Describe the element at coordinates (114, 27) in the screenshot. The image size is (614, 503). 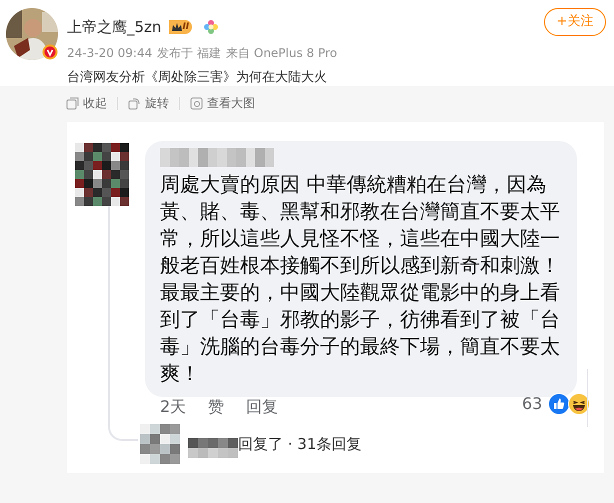
I see `author-name: 上帝之鹰_5zn` at that location.